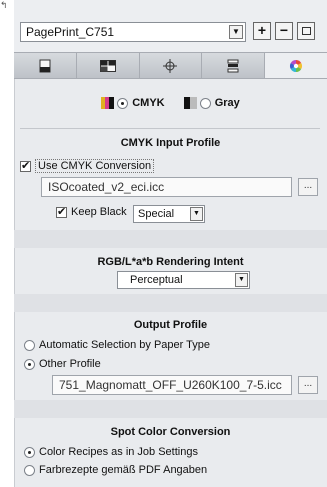  What do you see at coordinates (166, 187) in the screenshot?
I see `cmyk-profile-field: ISOcoated_v2_eci.icc` at bounding box center [166, 187].